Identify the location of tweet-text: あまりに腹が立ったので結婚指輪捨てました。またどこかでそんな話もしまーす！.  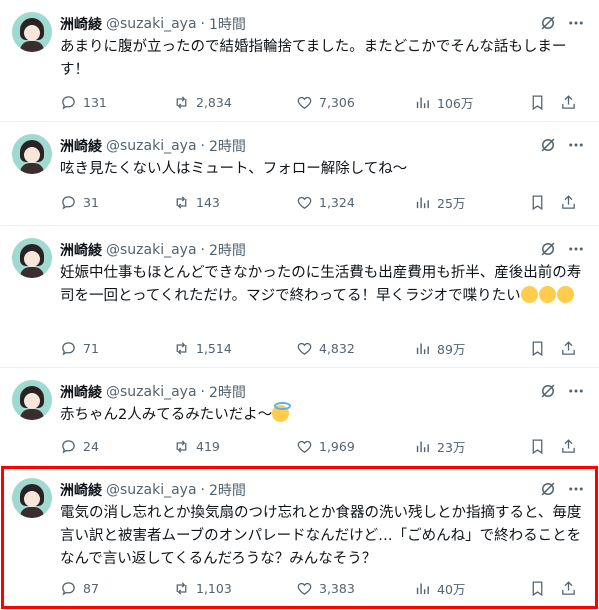
(313, 58).